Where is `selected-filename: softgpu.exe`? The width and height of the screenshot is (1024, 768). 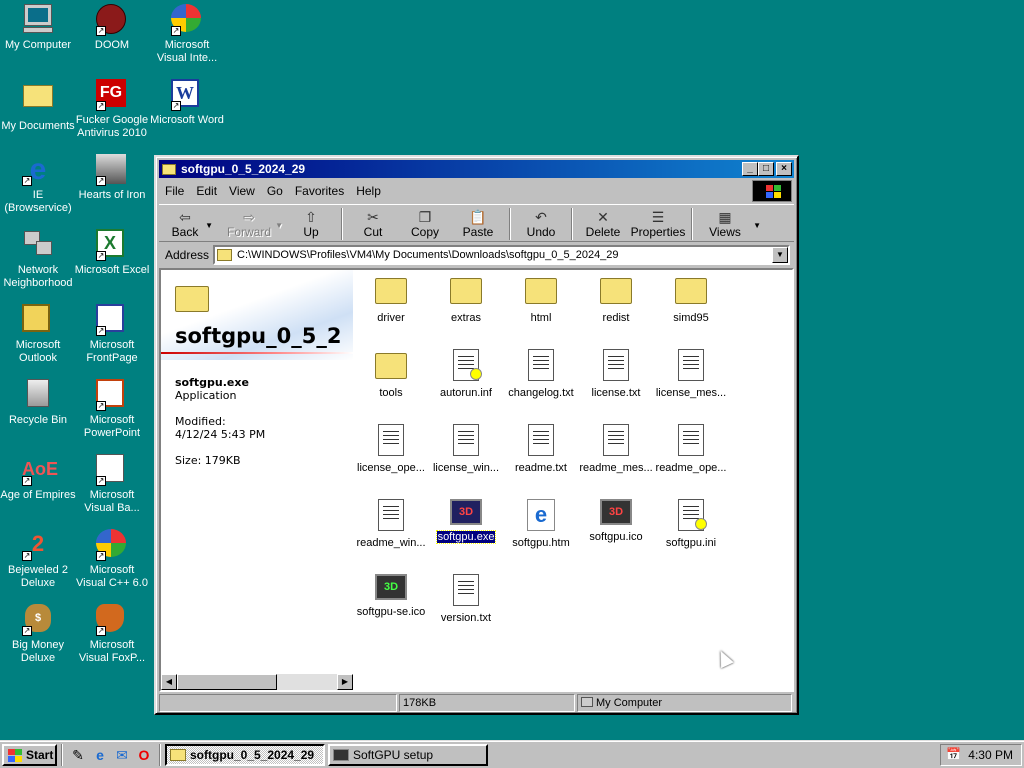
selected-filename: softgpu.exe is located at coordinates (212, 382).